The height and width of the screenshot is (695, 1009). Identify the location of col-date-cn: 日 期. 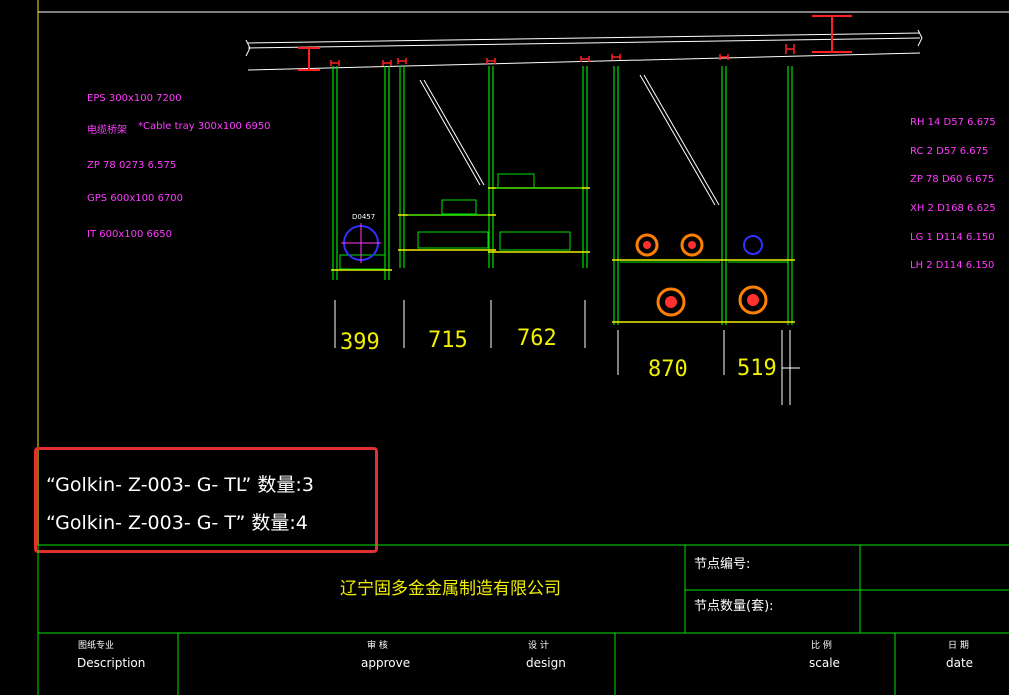
(958, 646).